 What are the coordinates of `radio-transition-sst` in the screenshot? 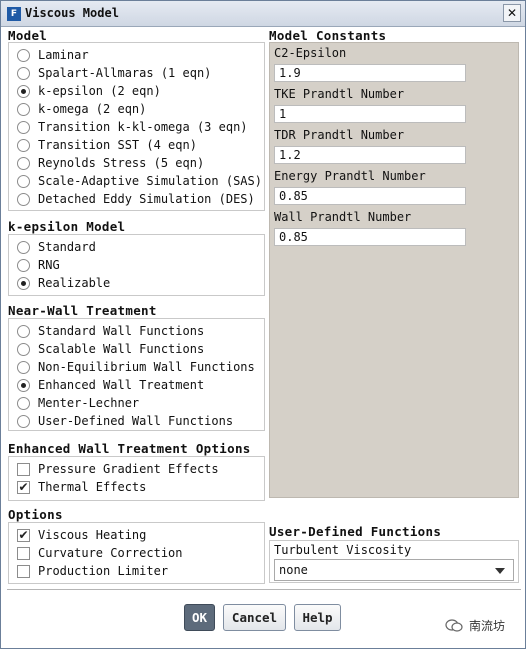 It's located at (23, 145).